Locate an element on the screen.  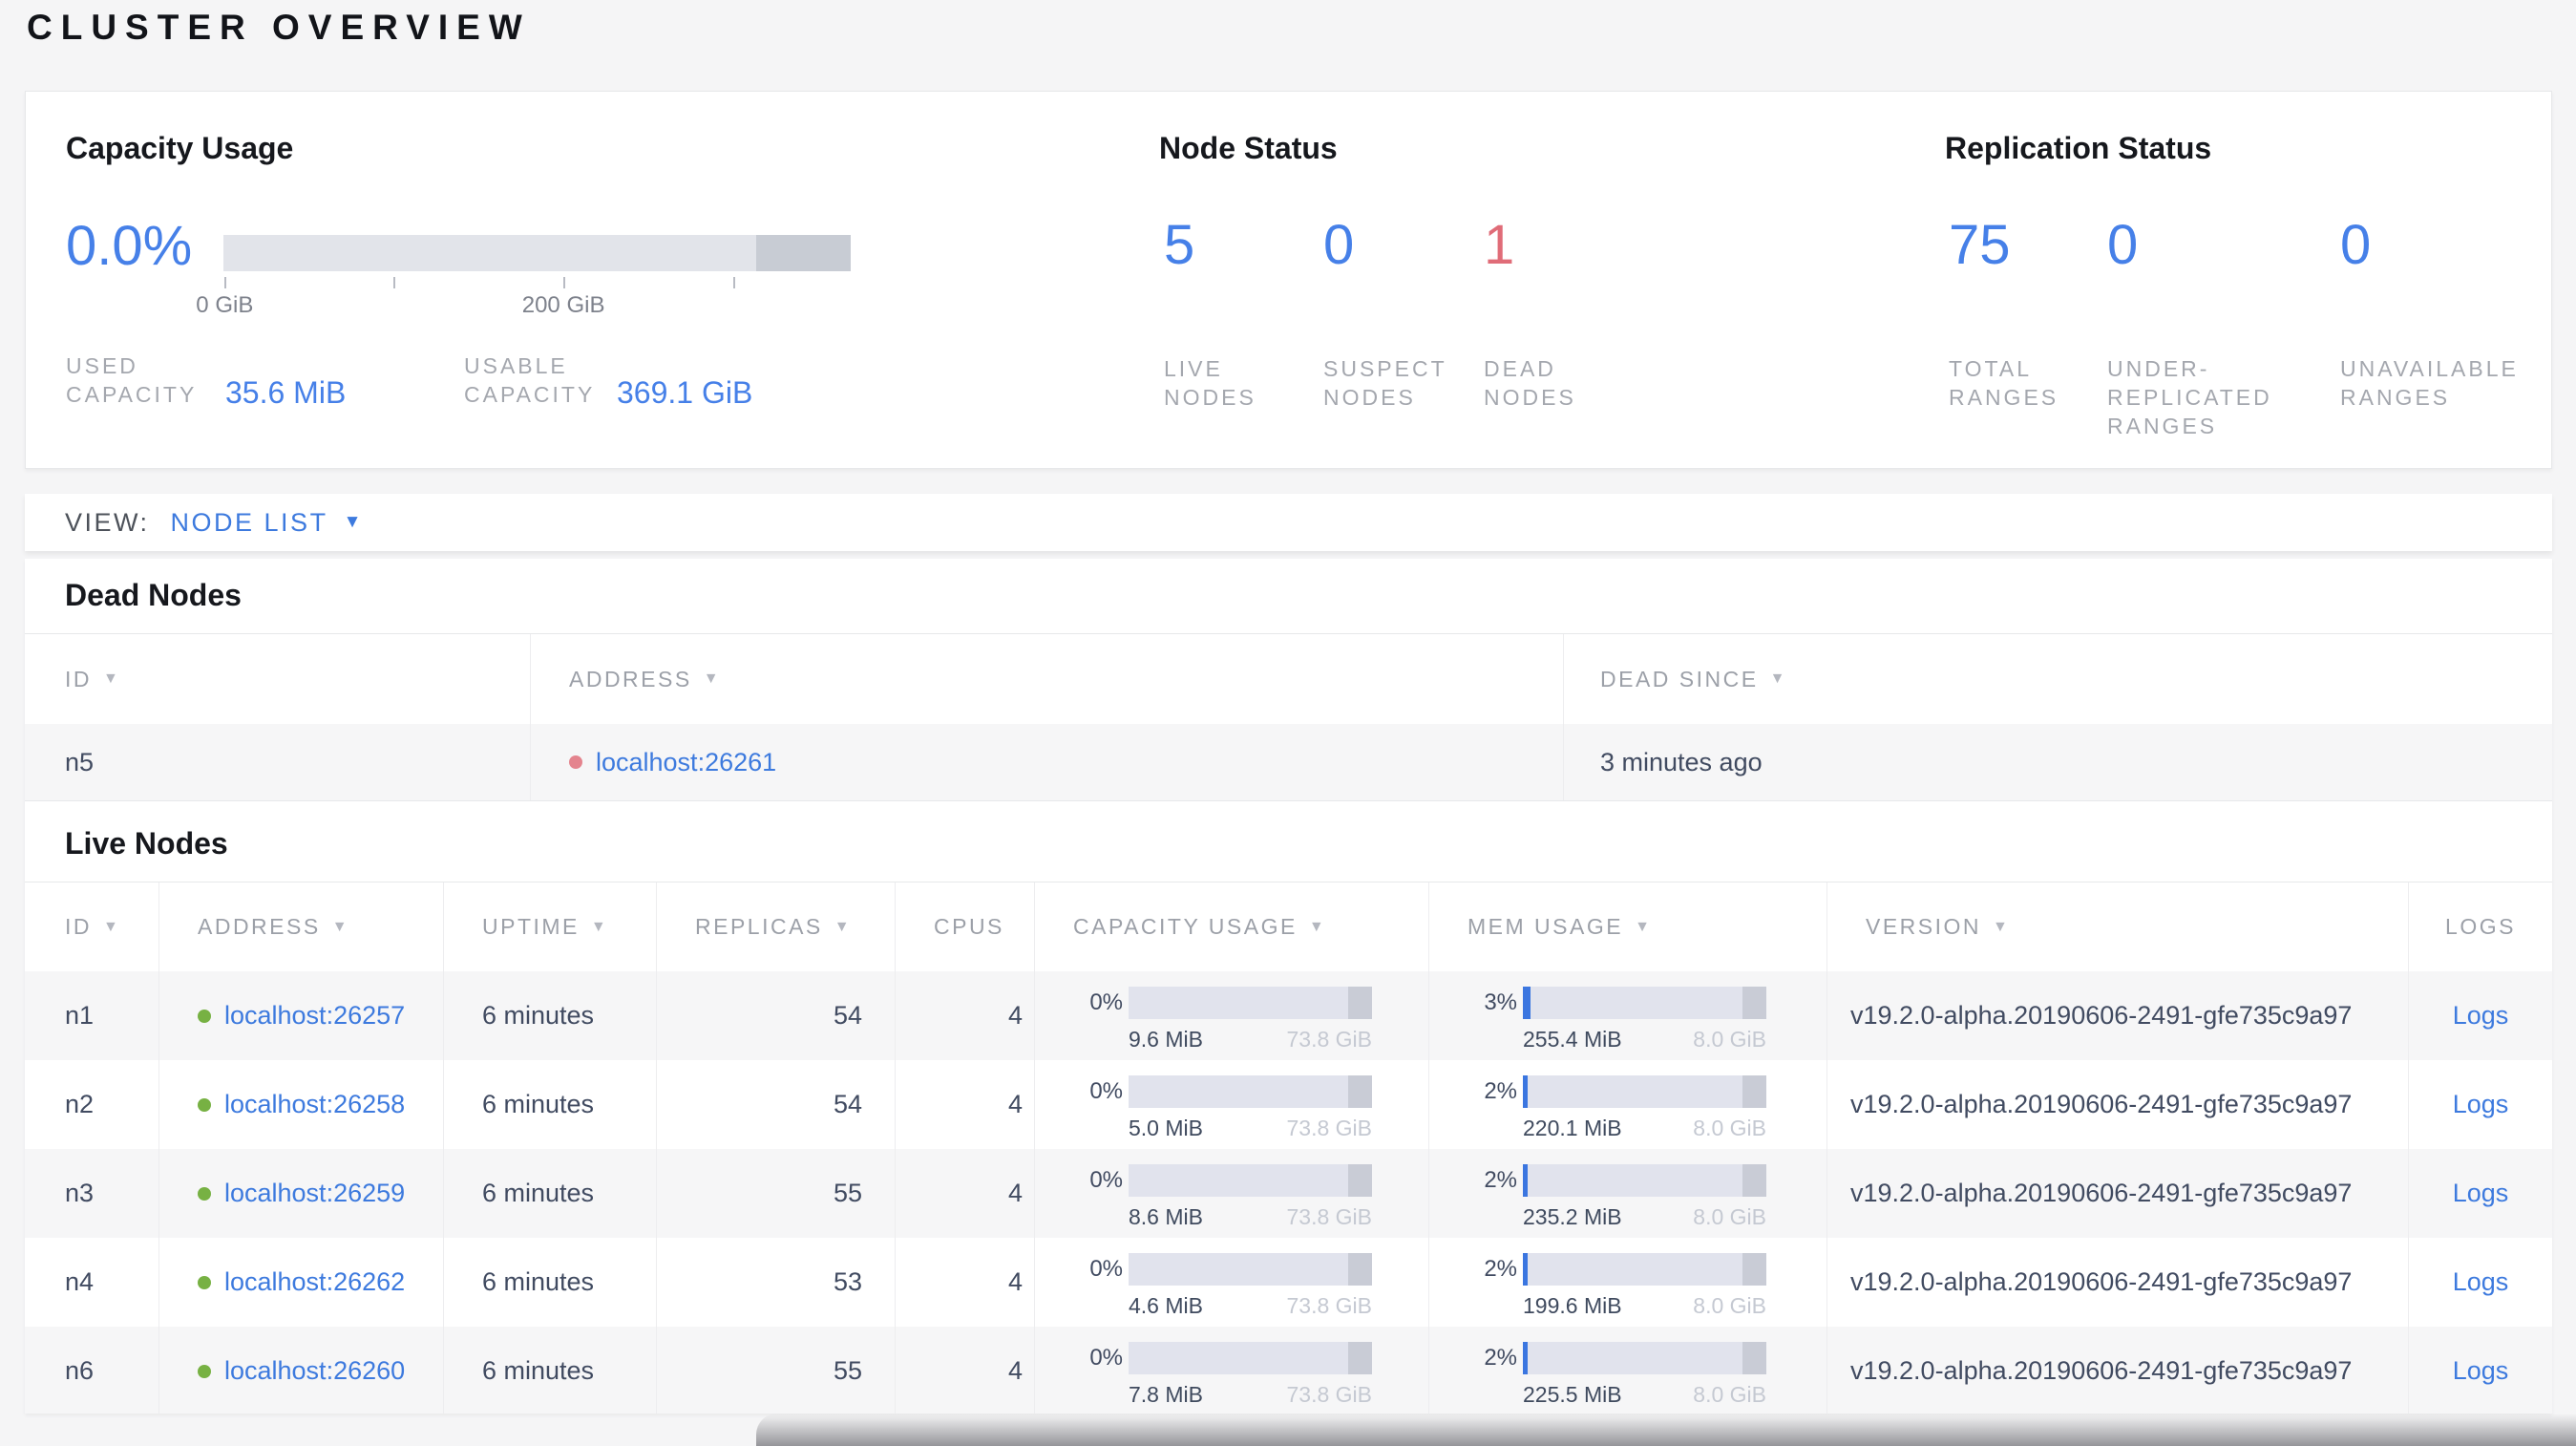
live-nodes-label: LIVE NODES is located at coordinates (1210, 383).